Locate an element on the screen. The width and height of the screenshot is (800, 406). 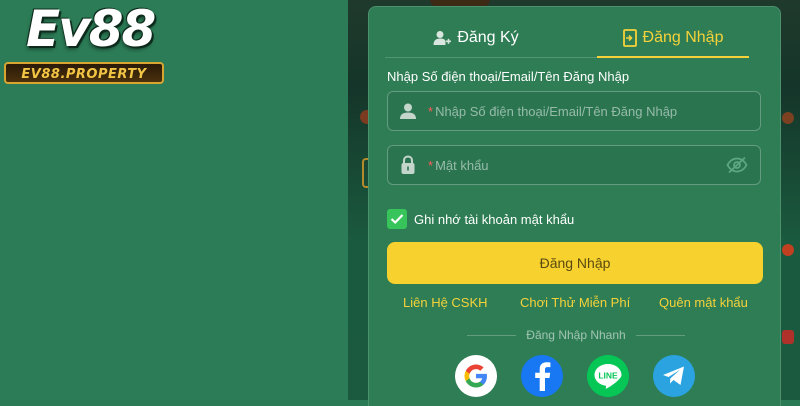
quick-login-label: Đăng Nhập Nhanh is located at coordinates (576, 335).